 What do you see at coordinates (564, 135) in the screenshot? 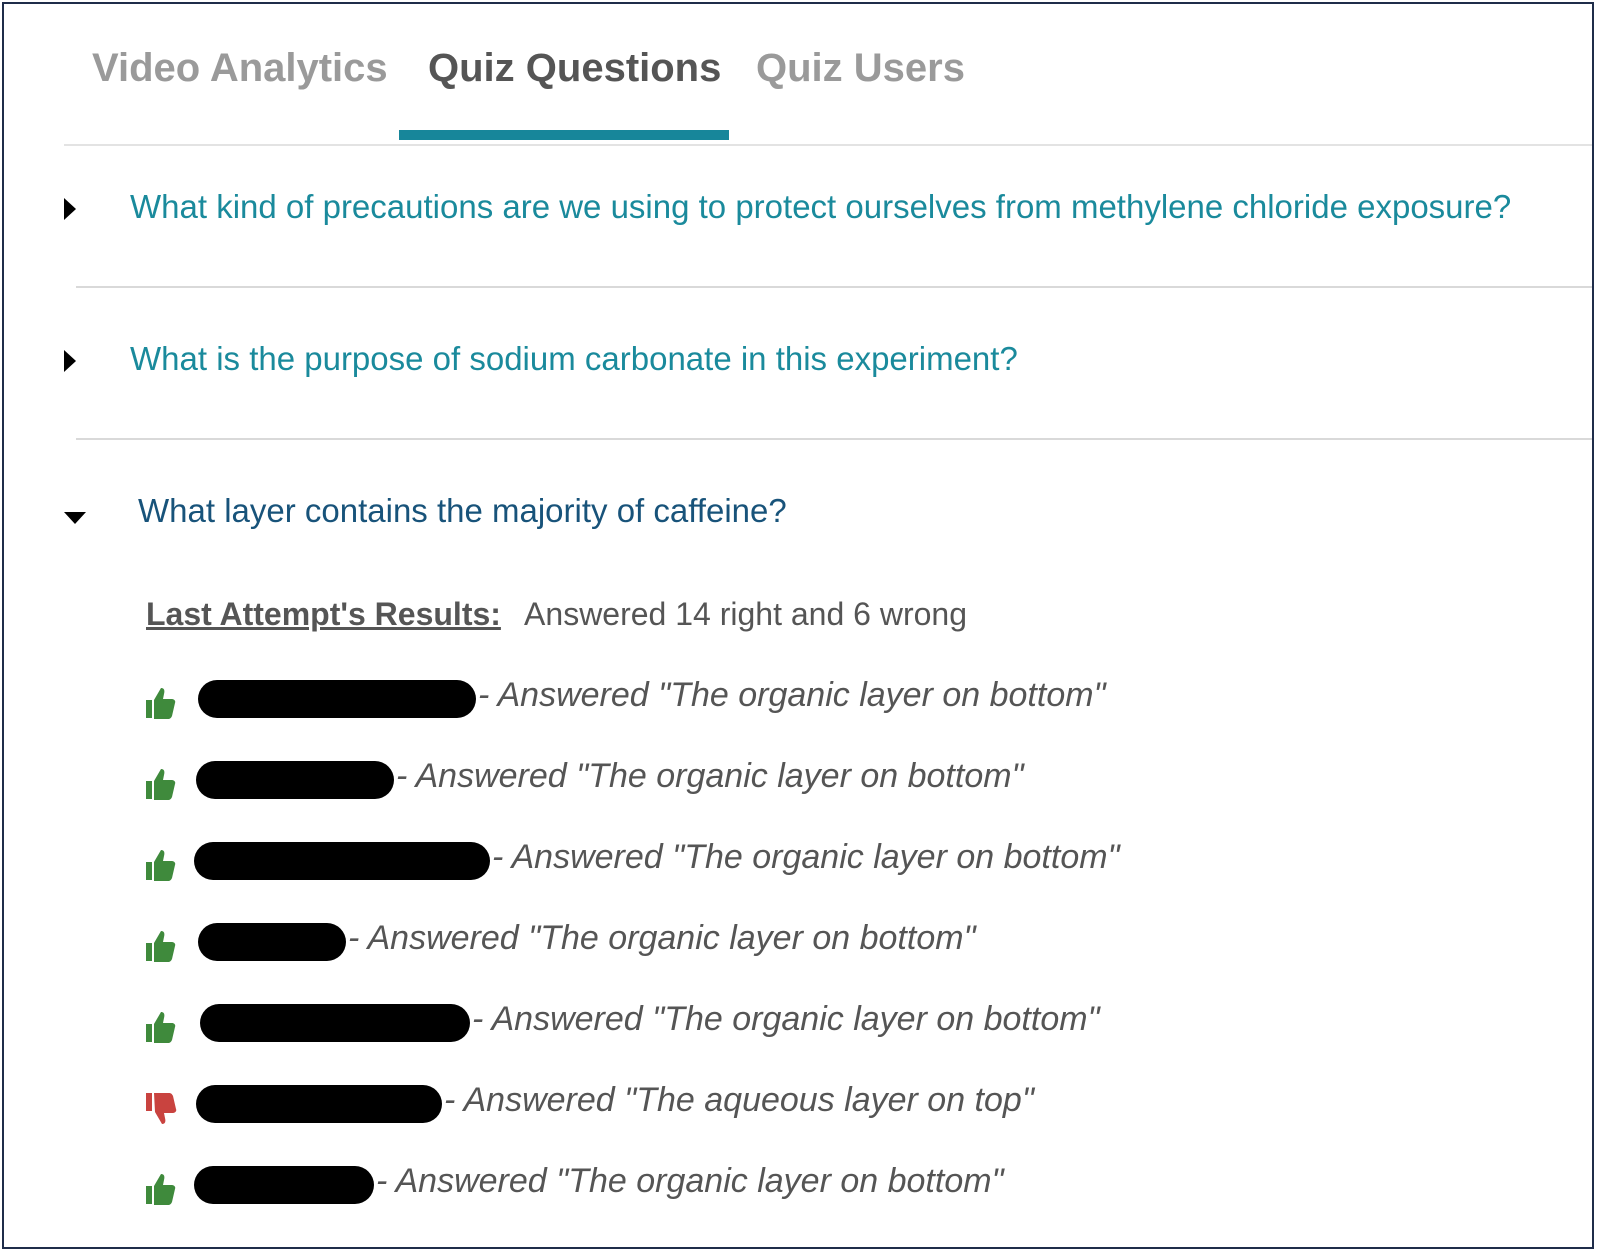
I see `active-tab-indicator` at bounding box center [564, 135].